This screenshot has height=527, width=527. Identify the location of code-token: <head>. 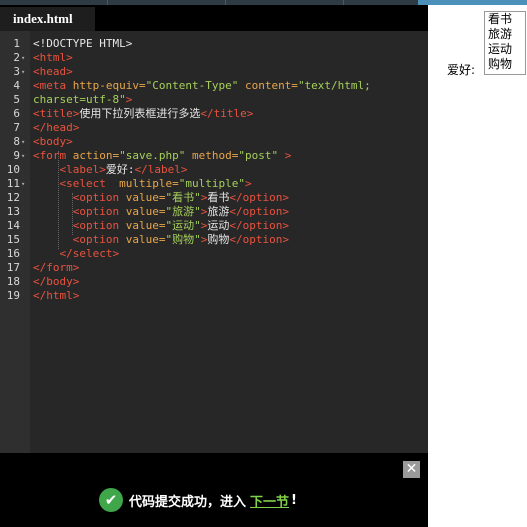
(53, 71).